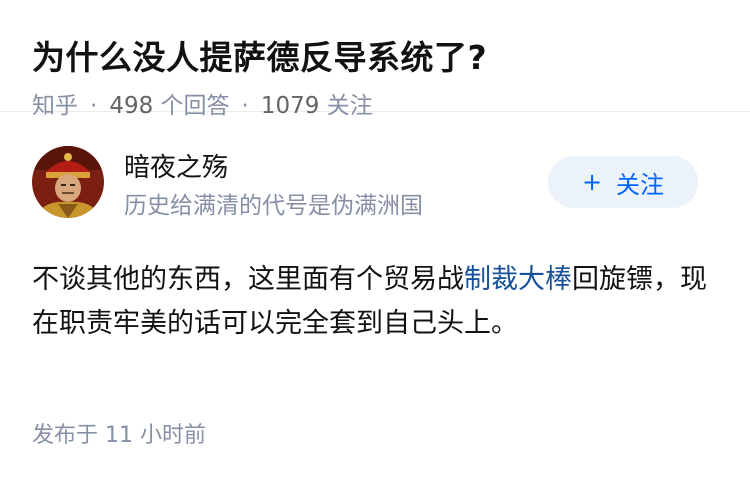  What do you see at coordinates (119, 435) in the screenshot?
I see `publish-time: 发布于 11 小时前` at bounding box center [119, 435].